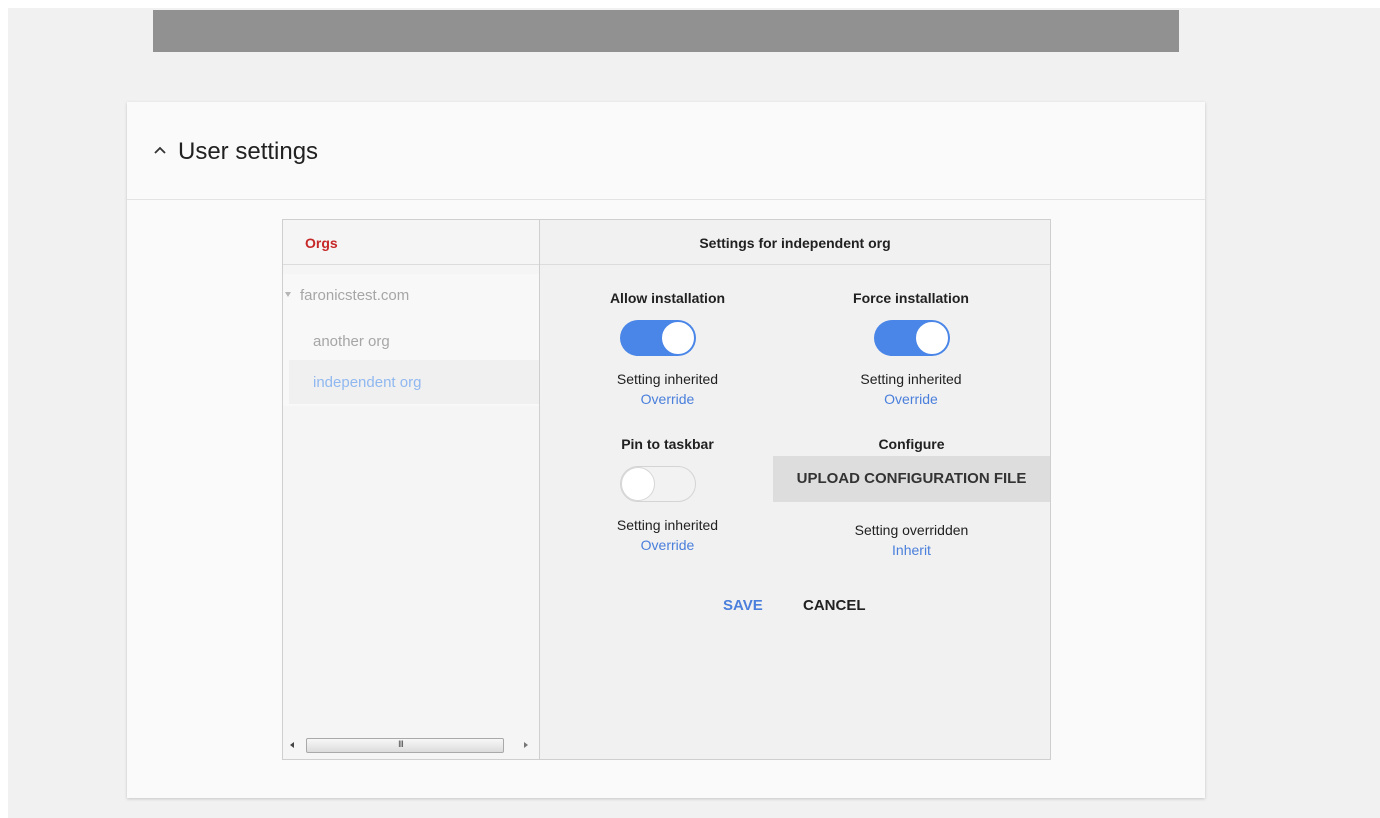  I want to click on org-item-independent-org: independent org, so click(367, 382).